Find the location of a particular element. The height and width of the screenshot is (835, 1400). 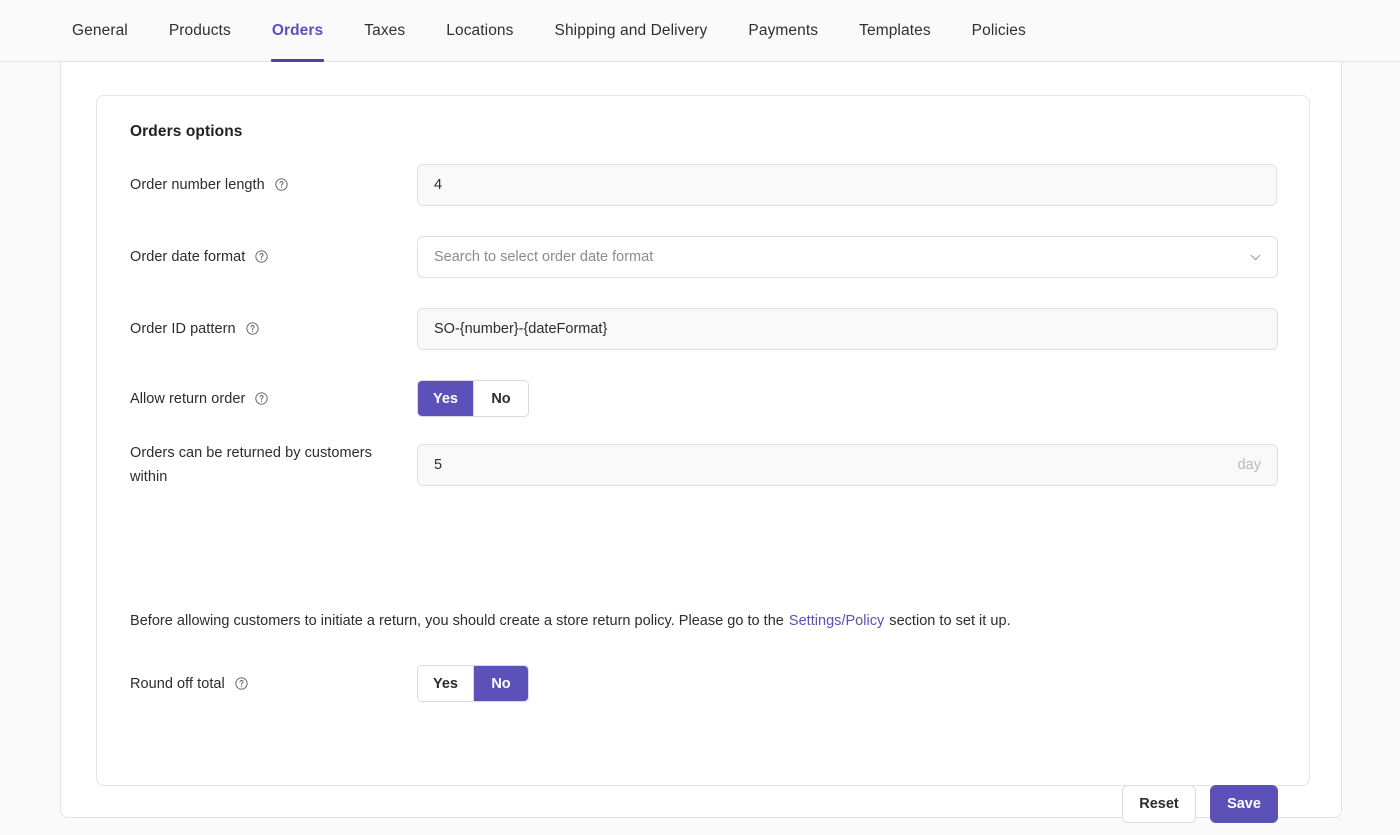

label-text: Order date format is located at coordinates (188, 257).